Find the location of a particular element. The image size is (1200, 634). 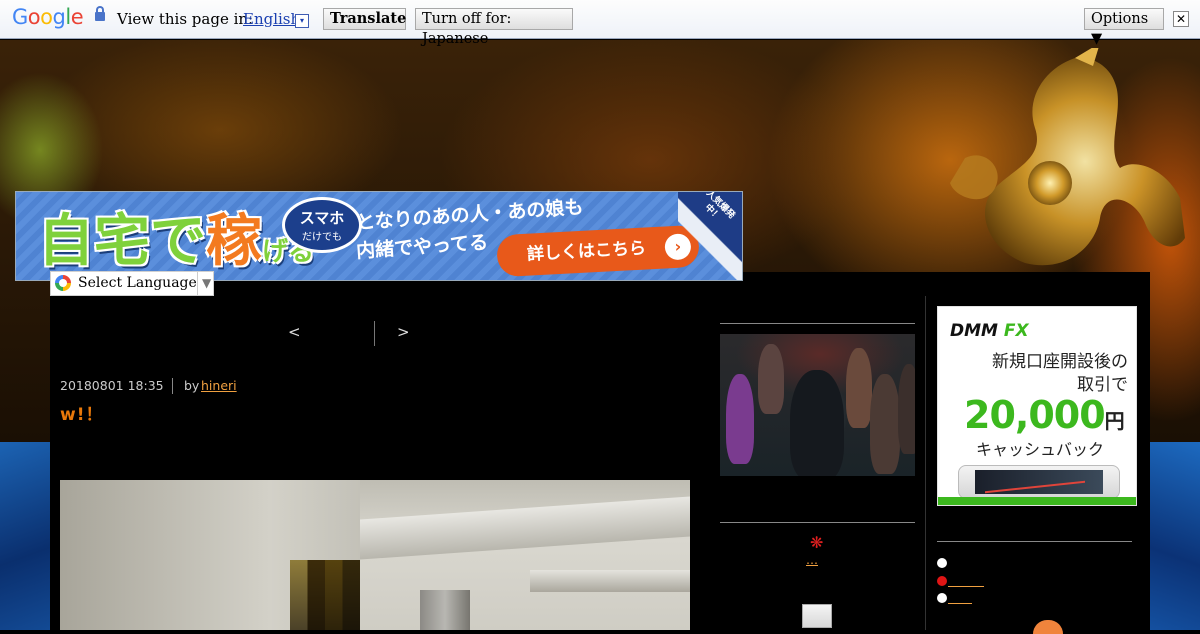

turn-off-translate-button: Turn off for: Japanese is located at coordinates (494, 27).